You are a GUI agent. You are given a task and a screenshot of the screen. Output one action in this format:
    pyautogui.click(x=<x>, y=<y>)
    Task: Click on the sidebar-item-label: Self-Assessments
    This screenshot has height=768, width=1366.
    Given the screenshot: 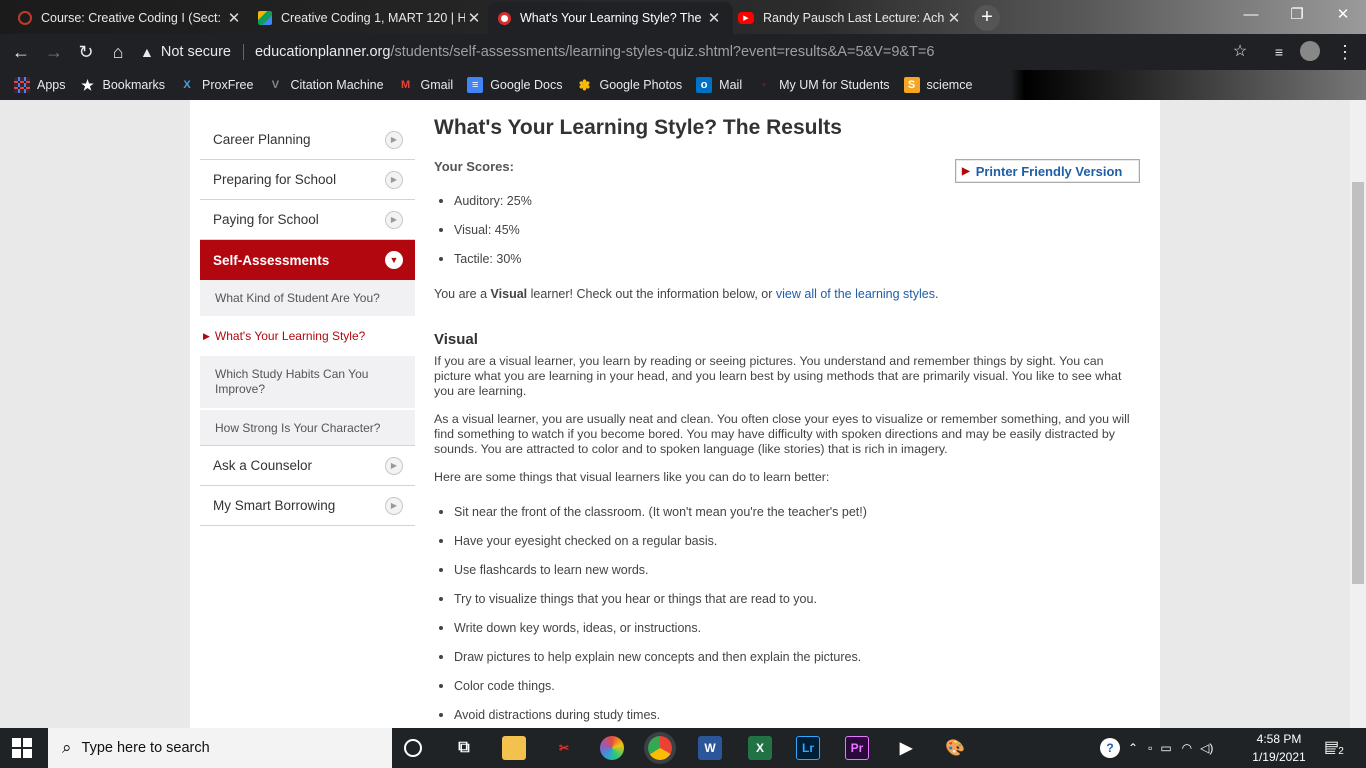 What is the action you would take?
    pyautogui.click(x=271, y=260)
    